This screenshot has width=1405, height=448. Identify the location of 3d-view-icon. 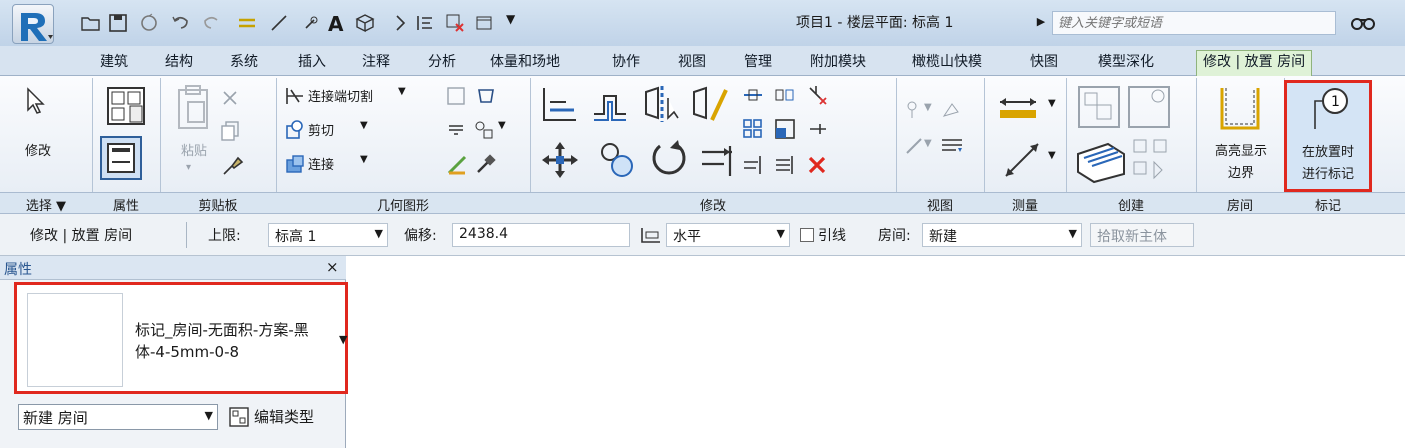
(365, 23).